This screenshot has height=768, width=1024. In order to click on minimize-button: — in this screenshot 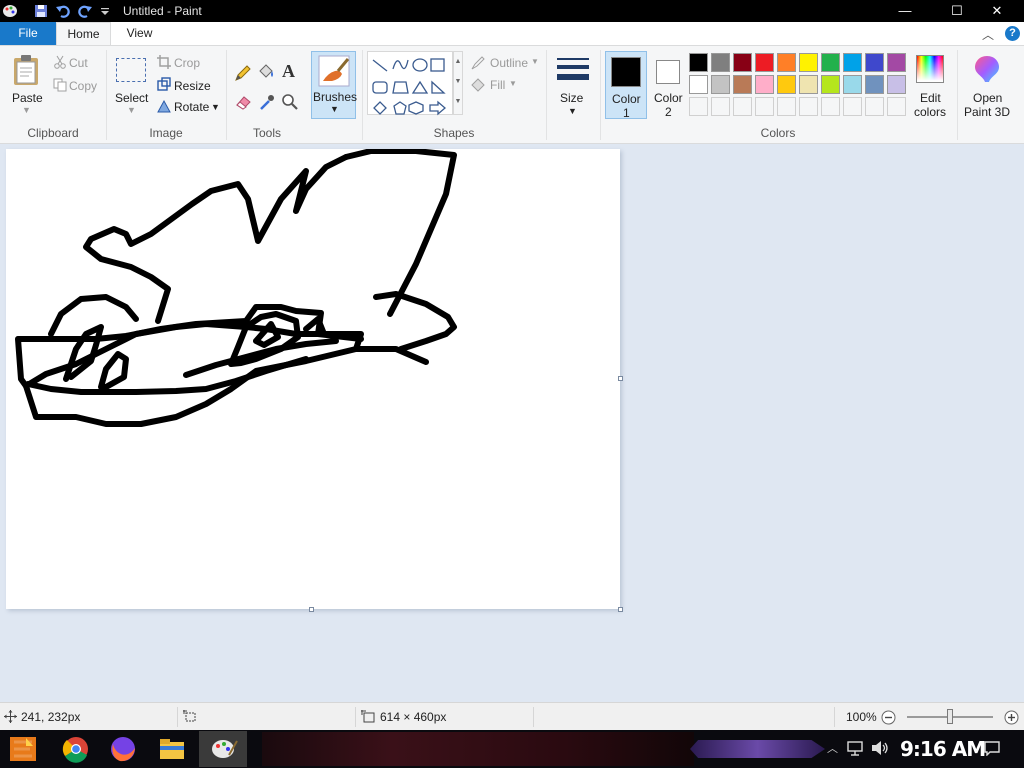, I will do `click(905, 11)`.